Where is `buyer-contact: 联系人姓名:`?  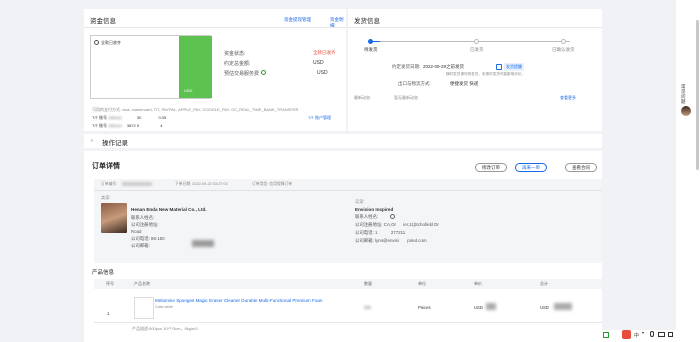 buyer-contact: 联系人姓名: is located at coordinates (367, 216).